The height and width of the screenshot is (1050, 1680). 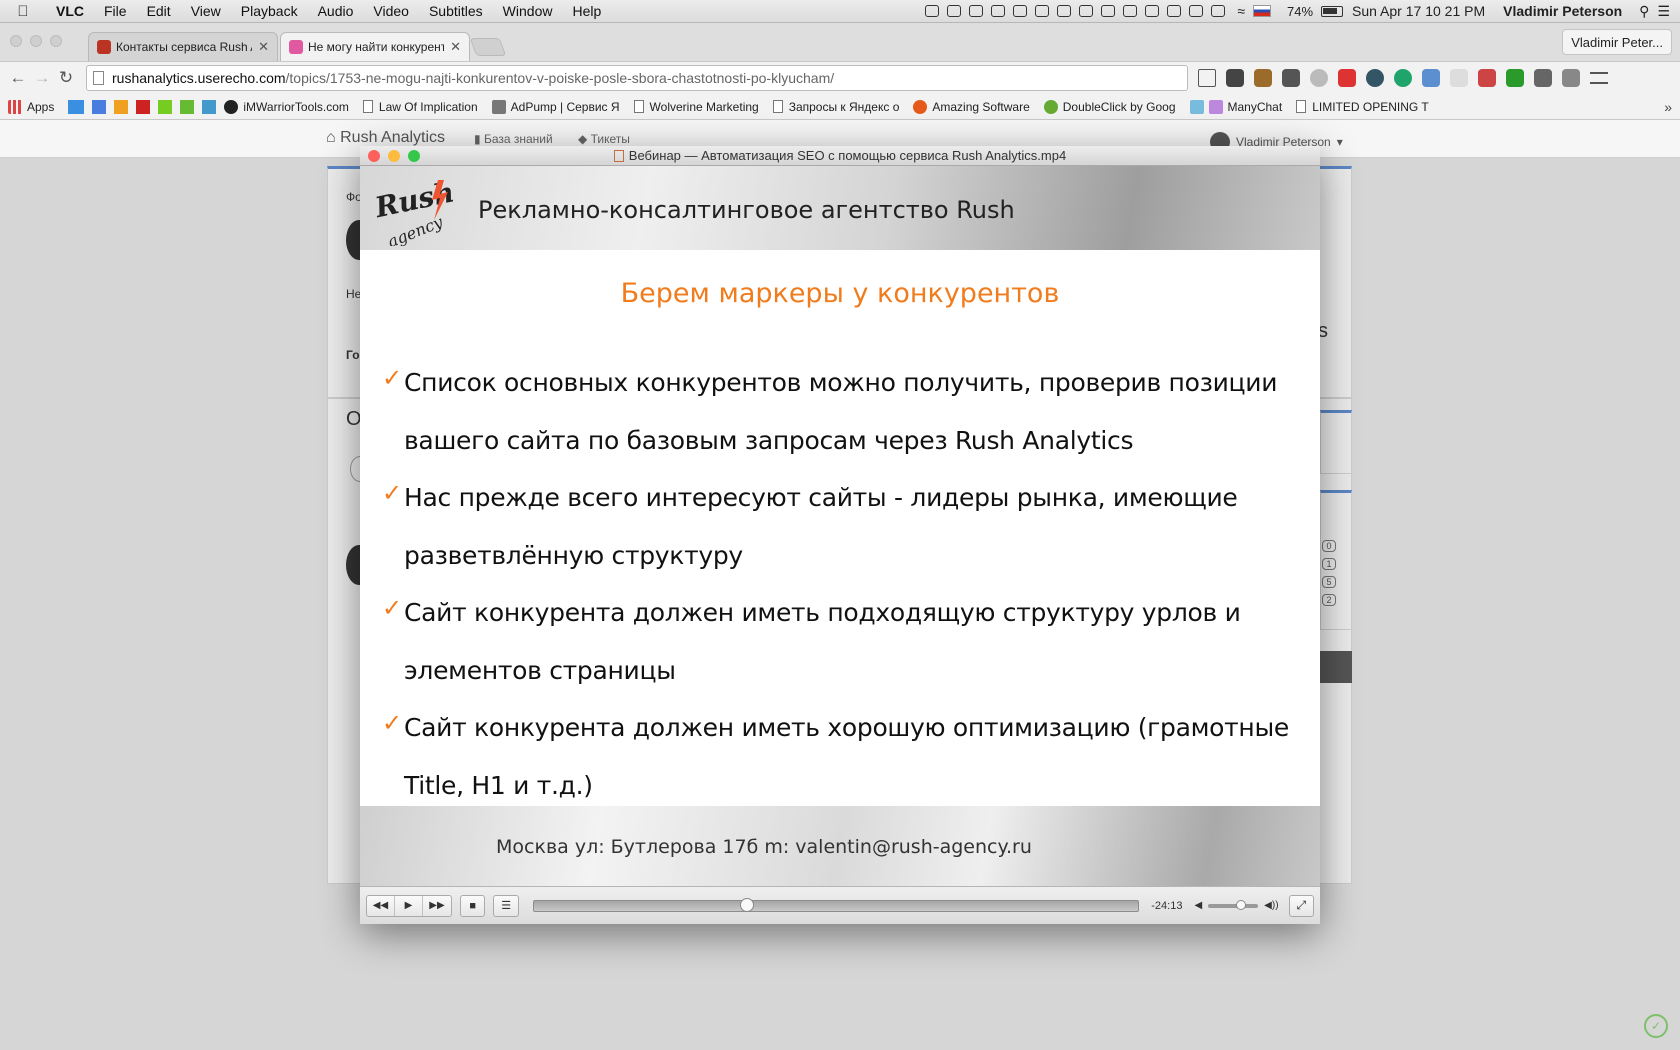 I want to click on menu-icon, so click(x=1599, y=78).